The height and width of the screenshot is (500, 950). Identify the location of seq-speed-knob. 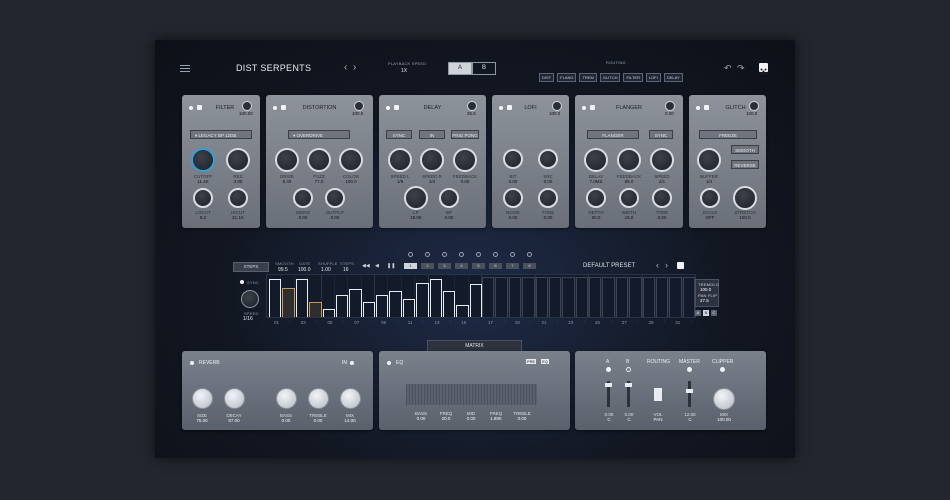
(250, 299).